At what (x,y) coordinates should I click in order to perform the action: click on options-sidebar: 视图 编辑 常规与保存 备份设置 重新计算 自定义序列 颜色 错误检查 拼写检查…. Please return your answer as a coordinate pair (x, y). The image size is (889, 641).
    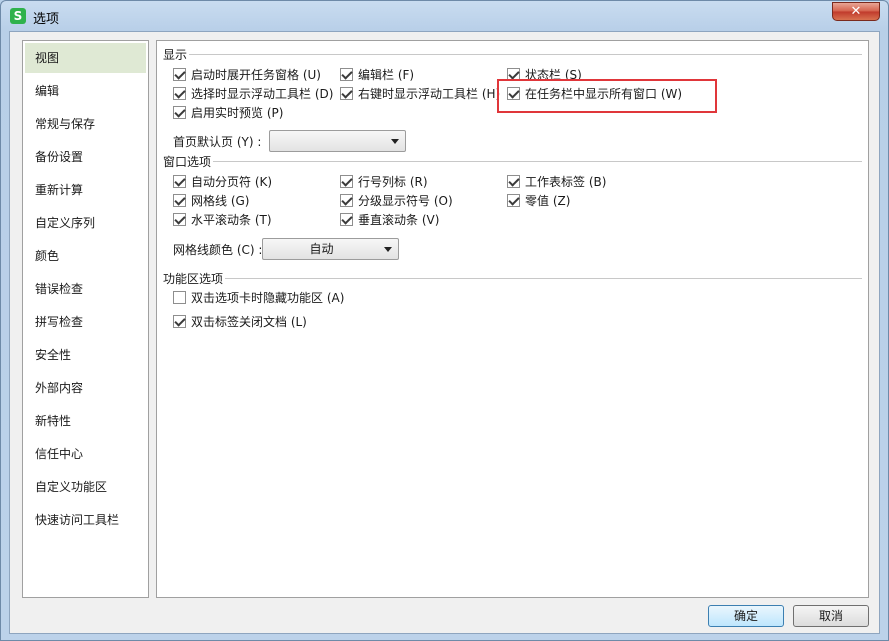
    Looking at the image, I should click on (85, 319).